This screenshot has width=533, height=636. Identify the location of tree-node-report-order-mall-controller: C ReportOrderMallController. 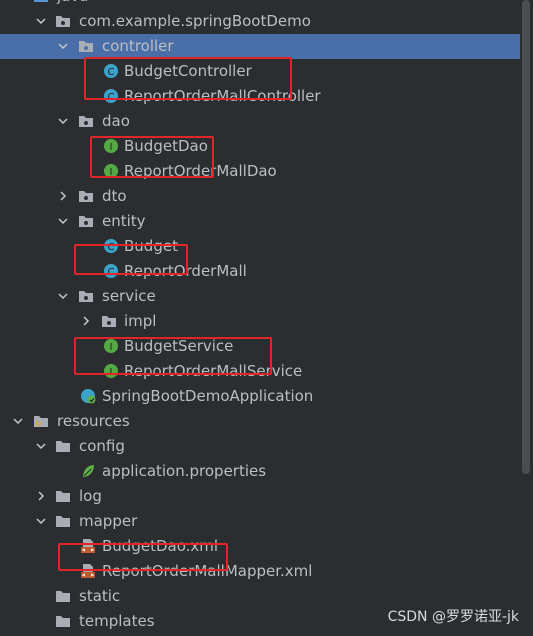
(260, 96).